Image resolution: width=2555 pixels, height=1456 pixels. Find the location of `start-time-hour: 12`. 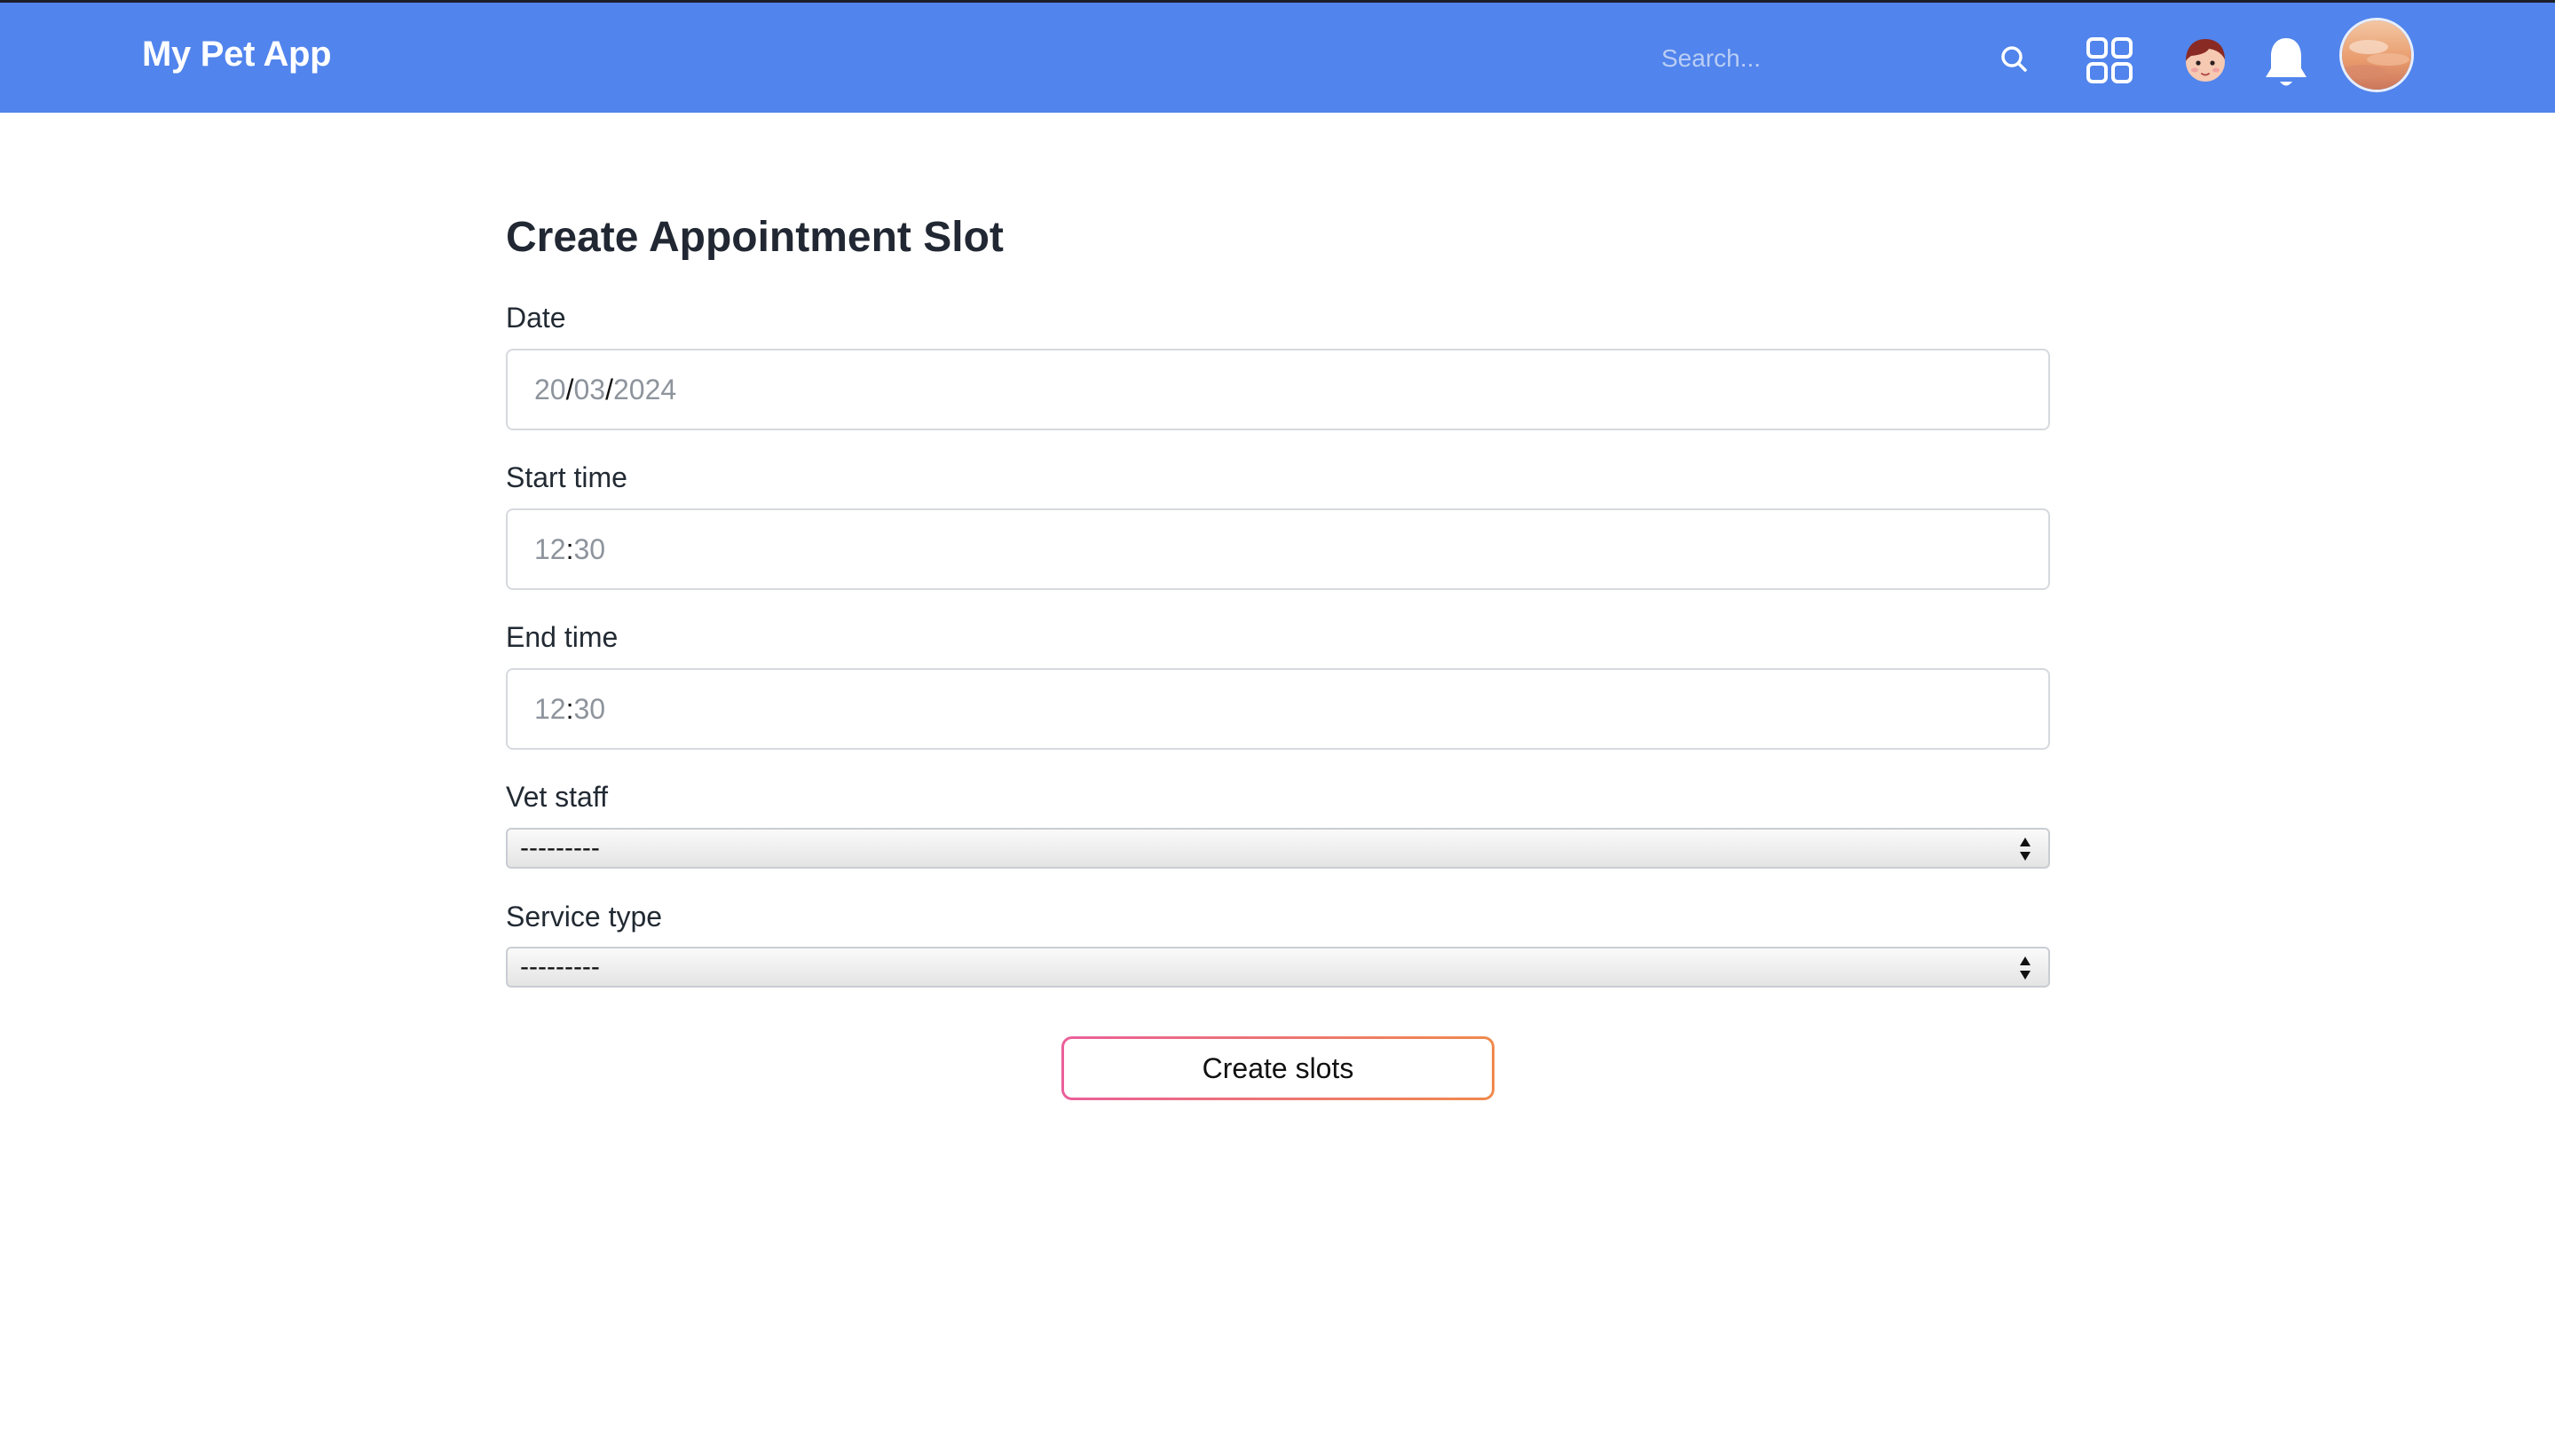

start-time-hour: 12 is located at coordinates (550, 549).